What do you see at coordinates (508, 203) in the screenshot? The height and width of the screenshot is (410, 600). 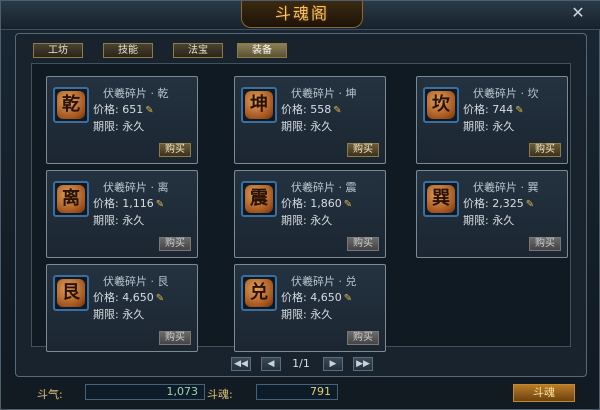 I see `price-value: 2,325` at bounding box center [508, 203].